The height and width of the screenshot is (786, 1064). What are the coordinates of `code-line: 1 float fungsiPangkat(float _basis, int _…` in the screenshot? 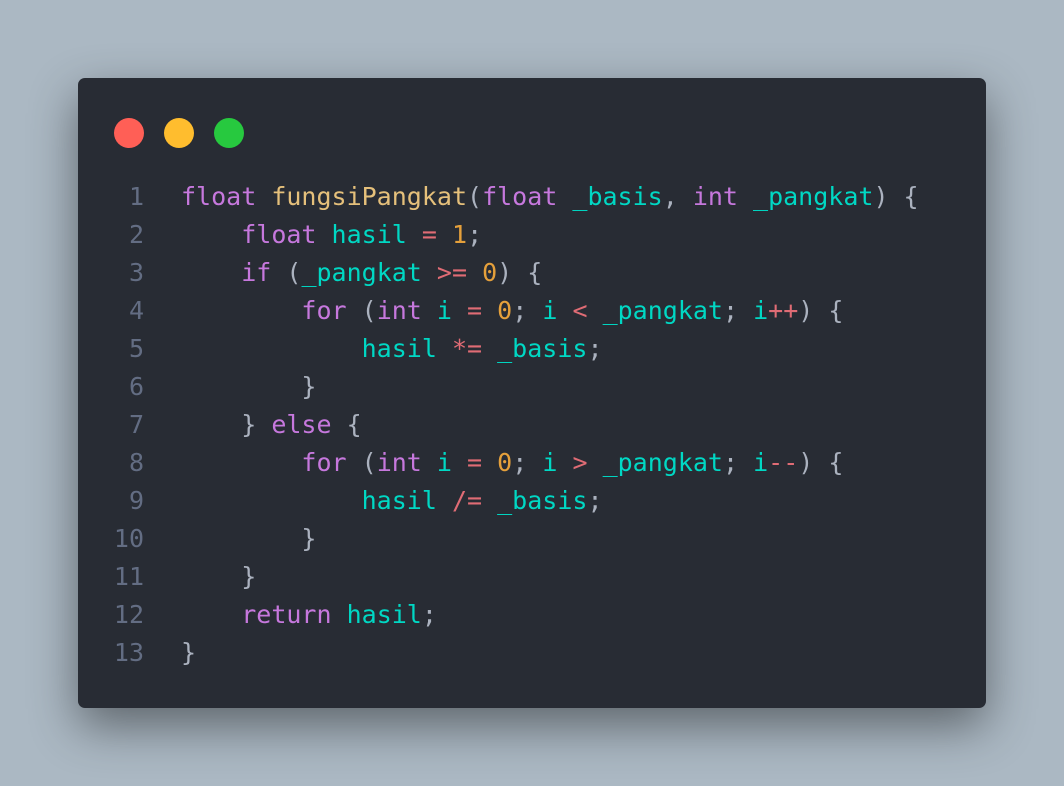 It's located at (513, 197).